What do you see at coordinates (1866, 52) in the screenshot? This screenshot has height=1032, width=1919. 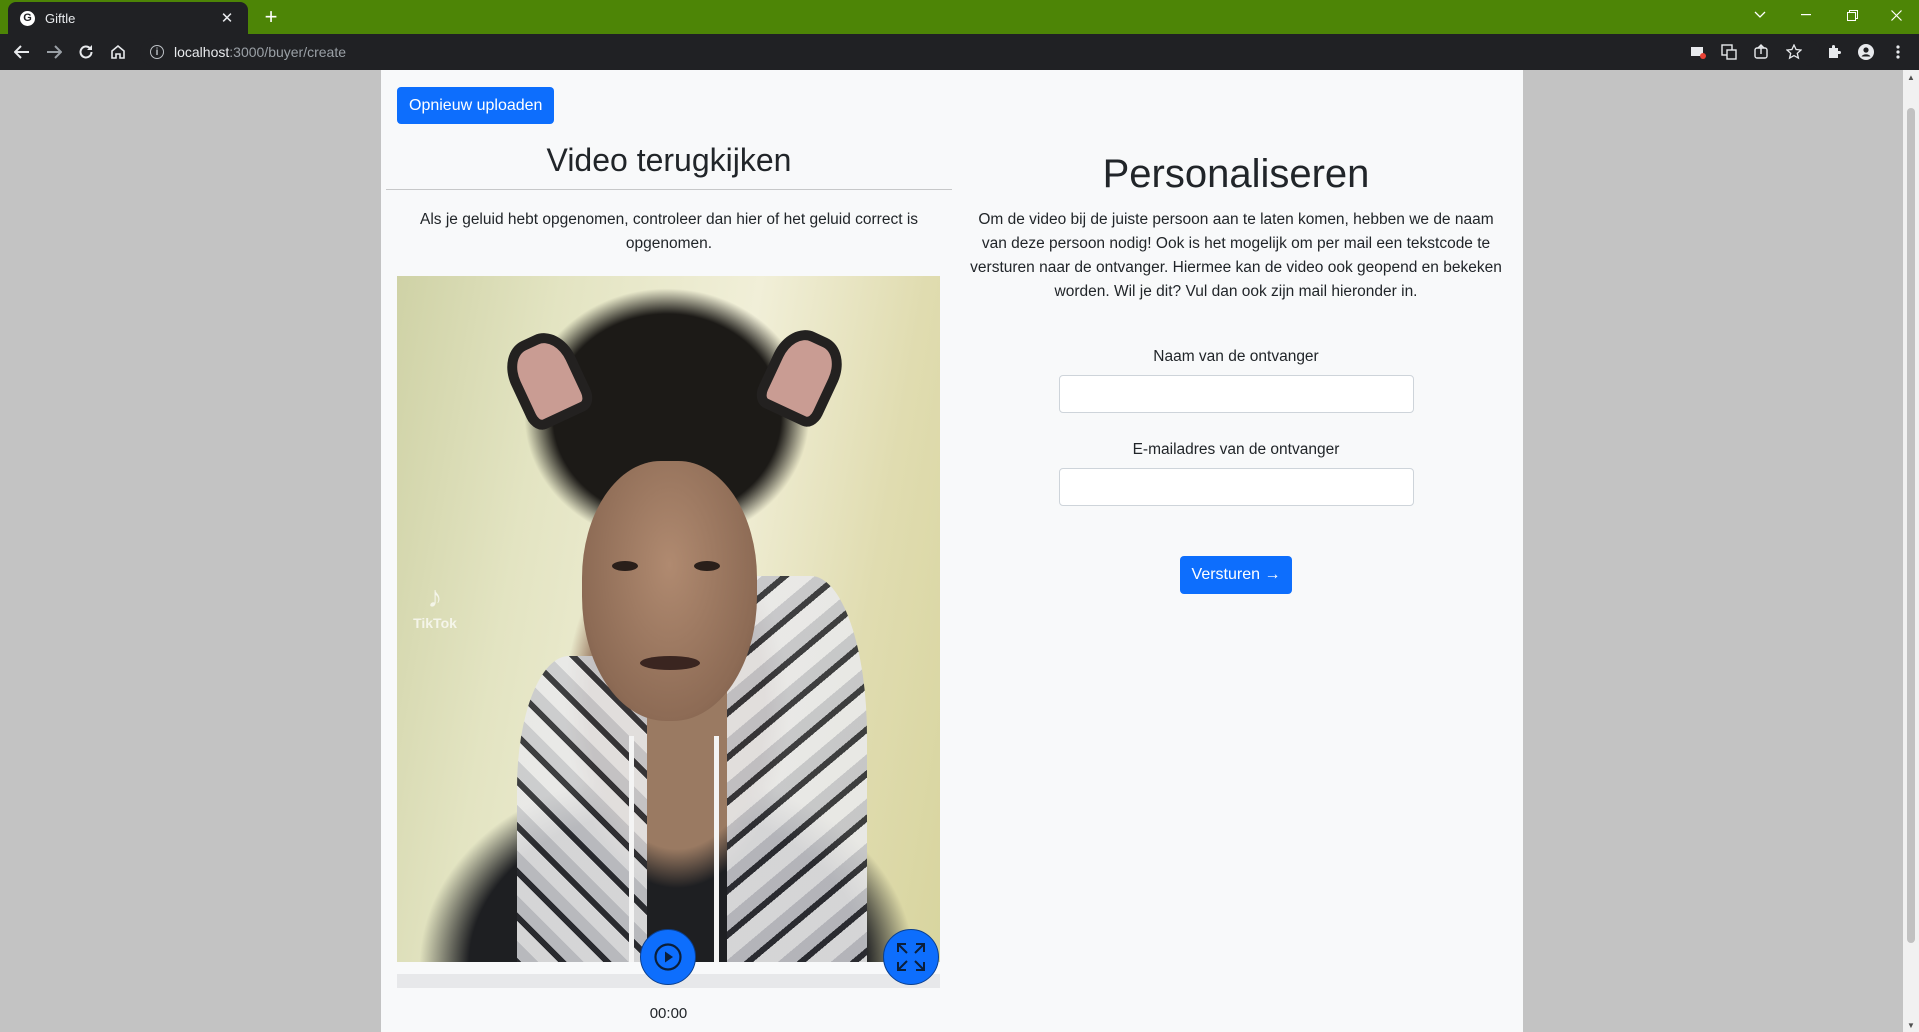 I see `profile-icon` at bounding box center [1866, 52].